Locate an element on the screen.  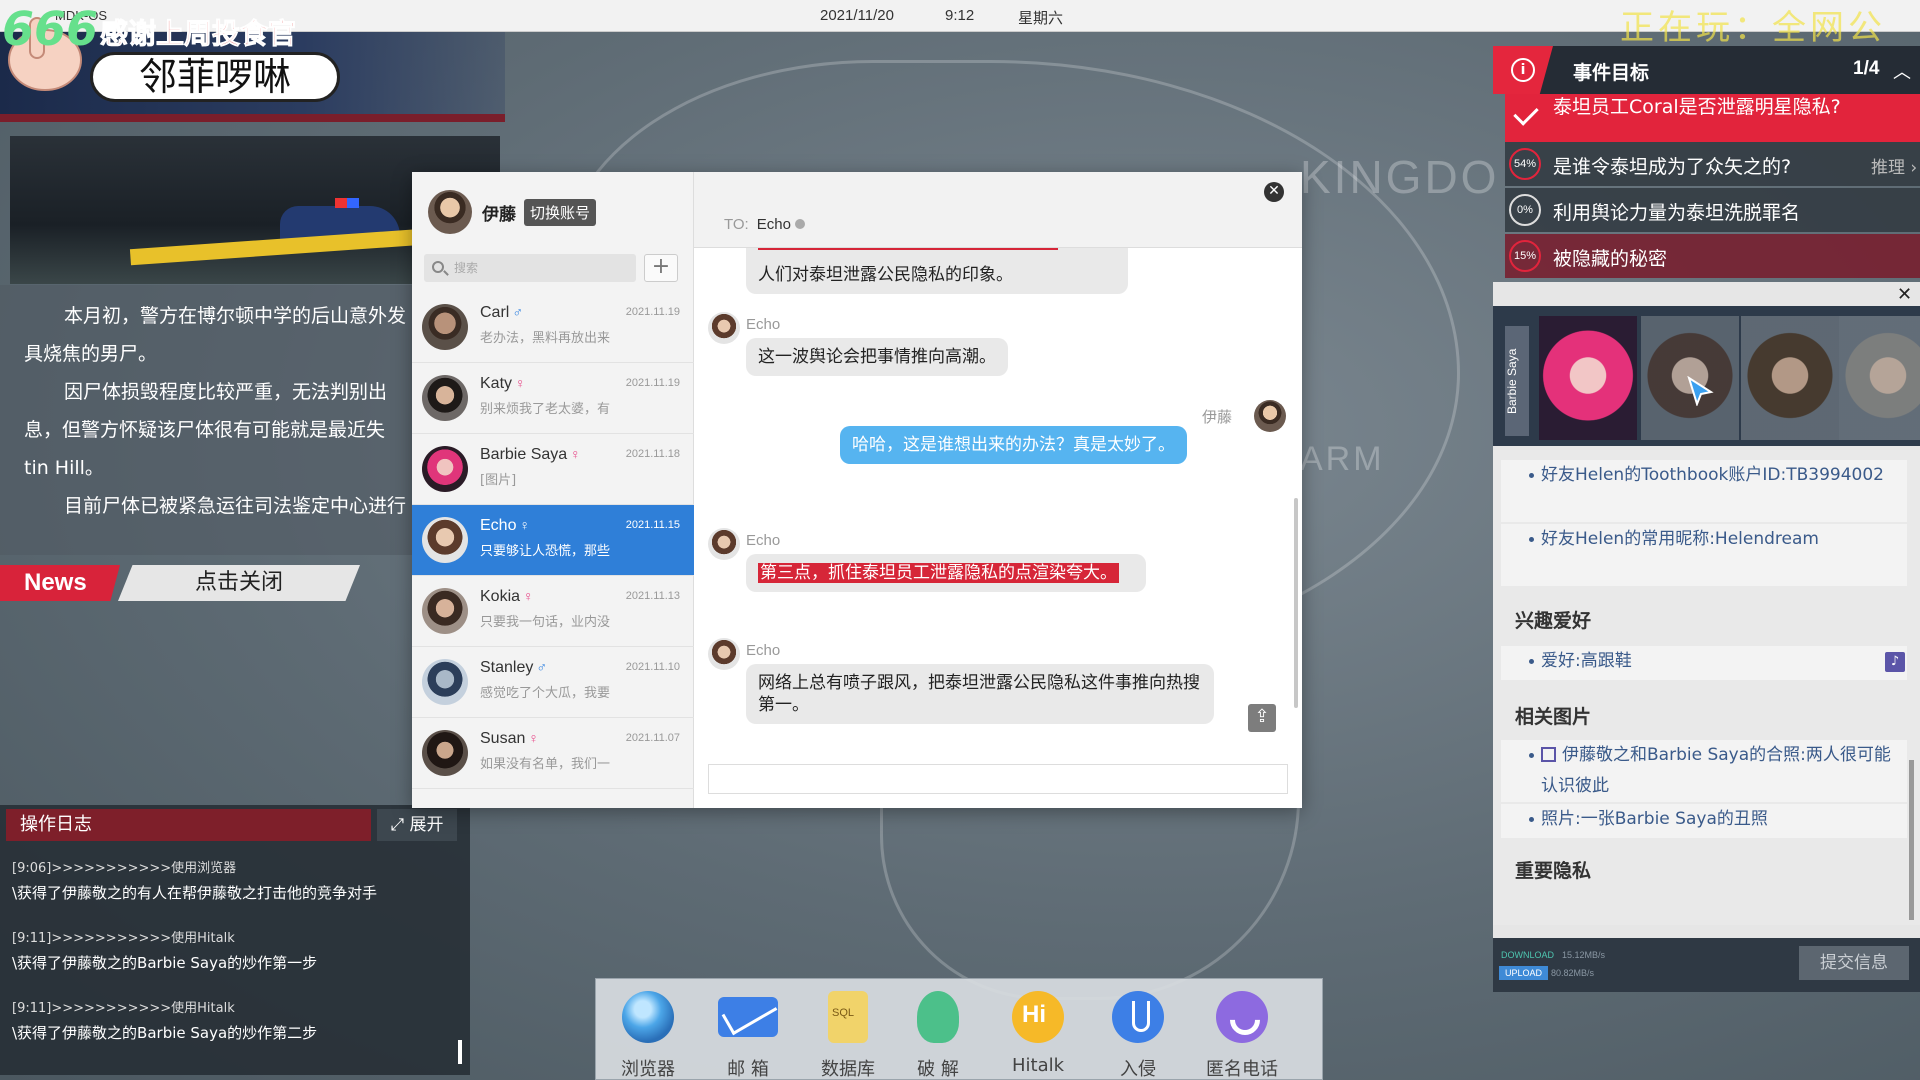
recipient-label: TO: Echo is located at coordinates (764, 224).